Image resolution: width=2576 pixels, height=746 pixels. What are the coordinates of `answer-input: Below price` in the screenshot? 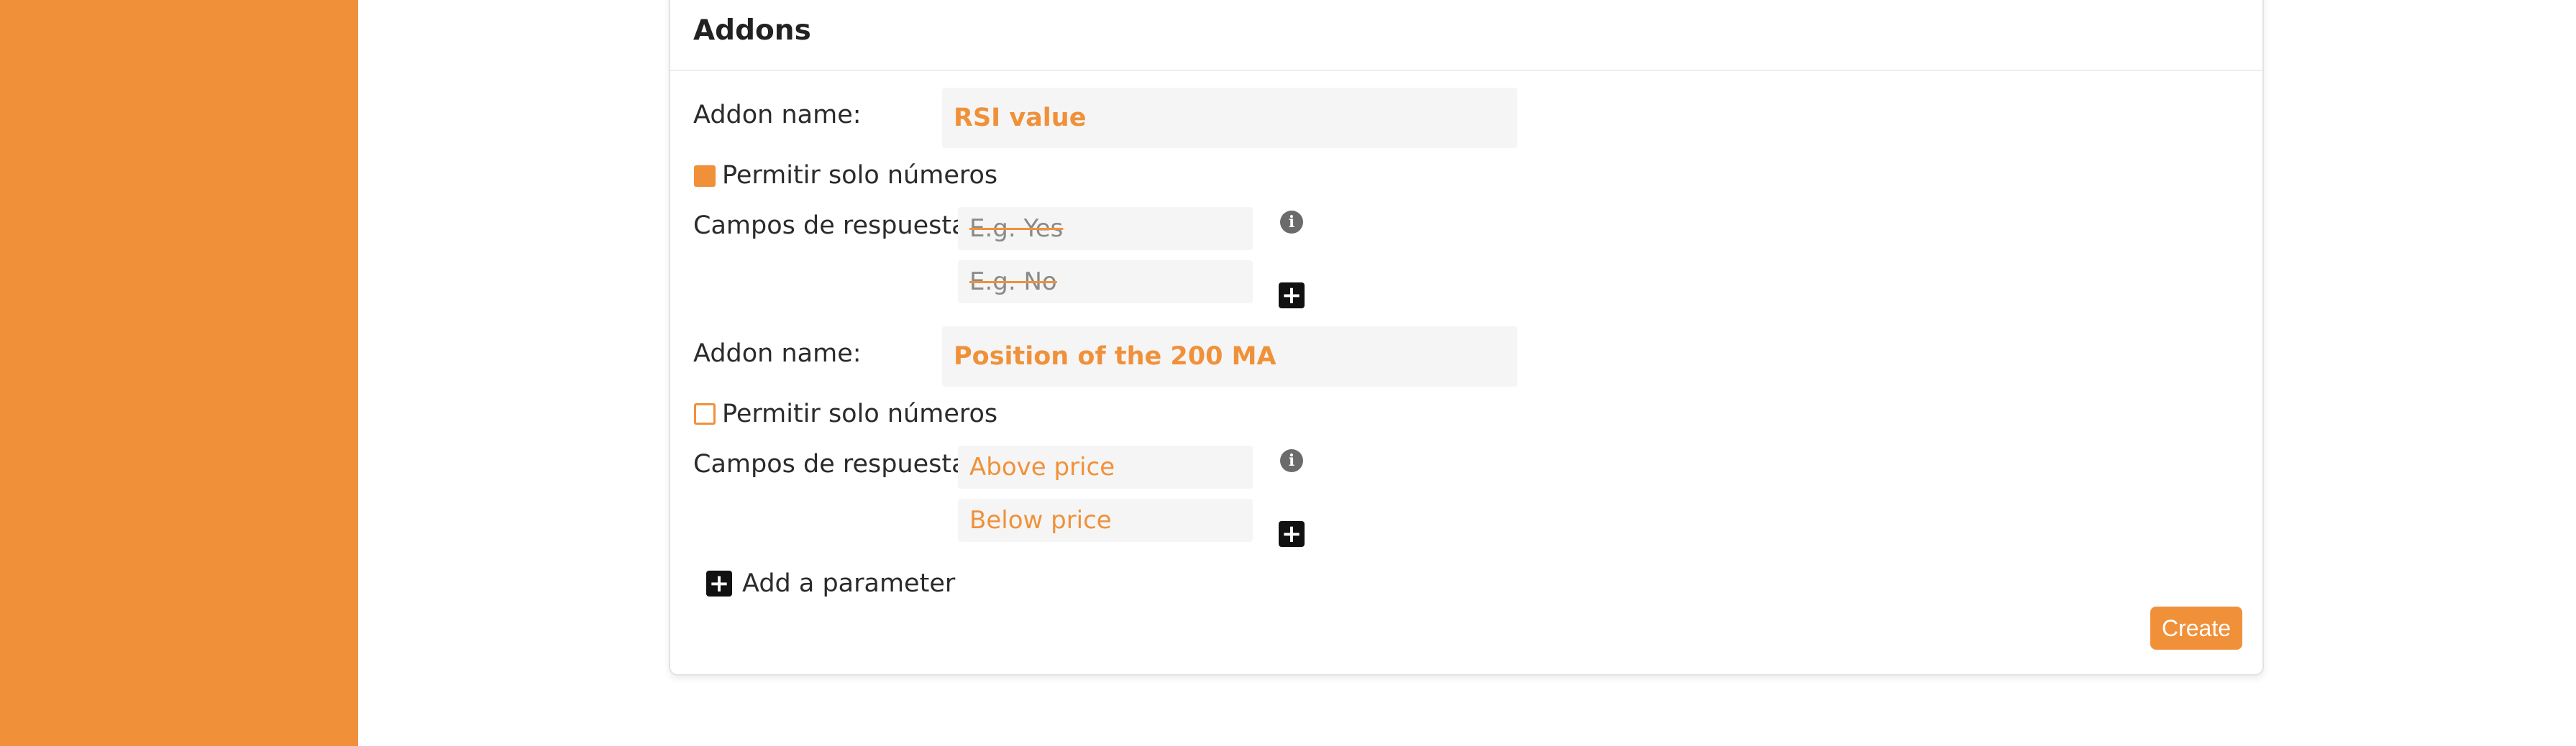 It's located at (1105, 520).